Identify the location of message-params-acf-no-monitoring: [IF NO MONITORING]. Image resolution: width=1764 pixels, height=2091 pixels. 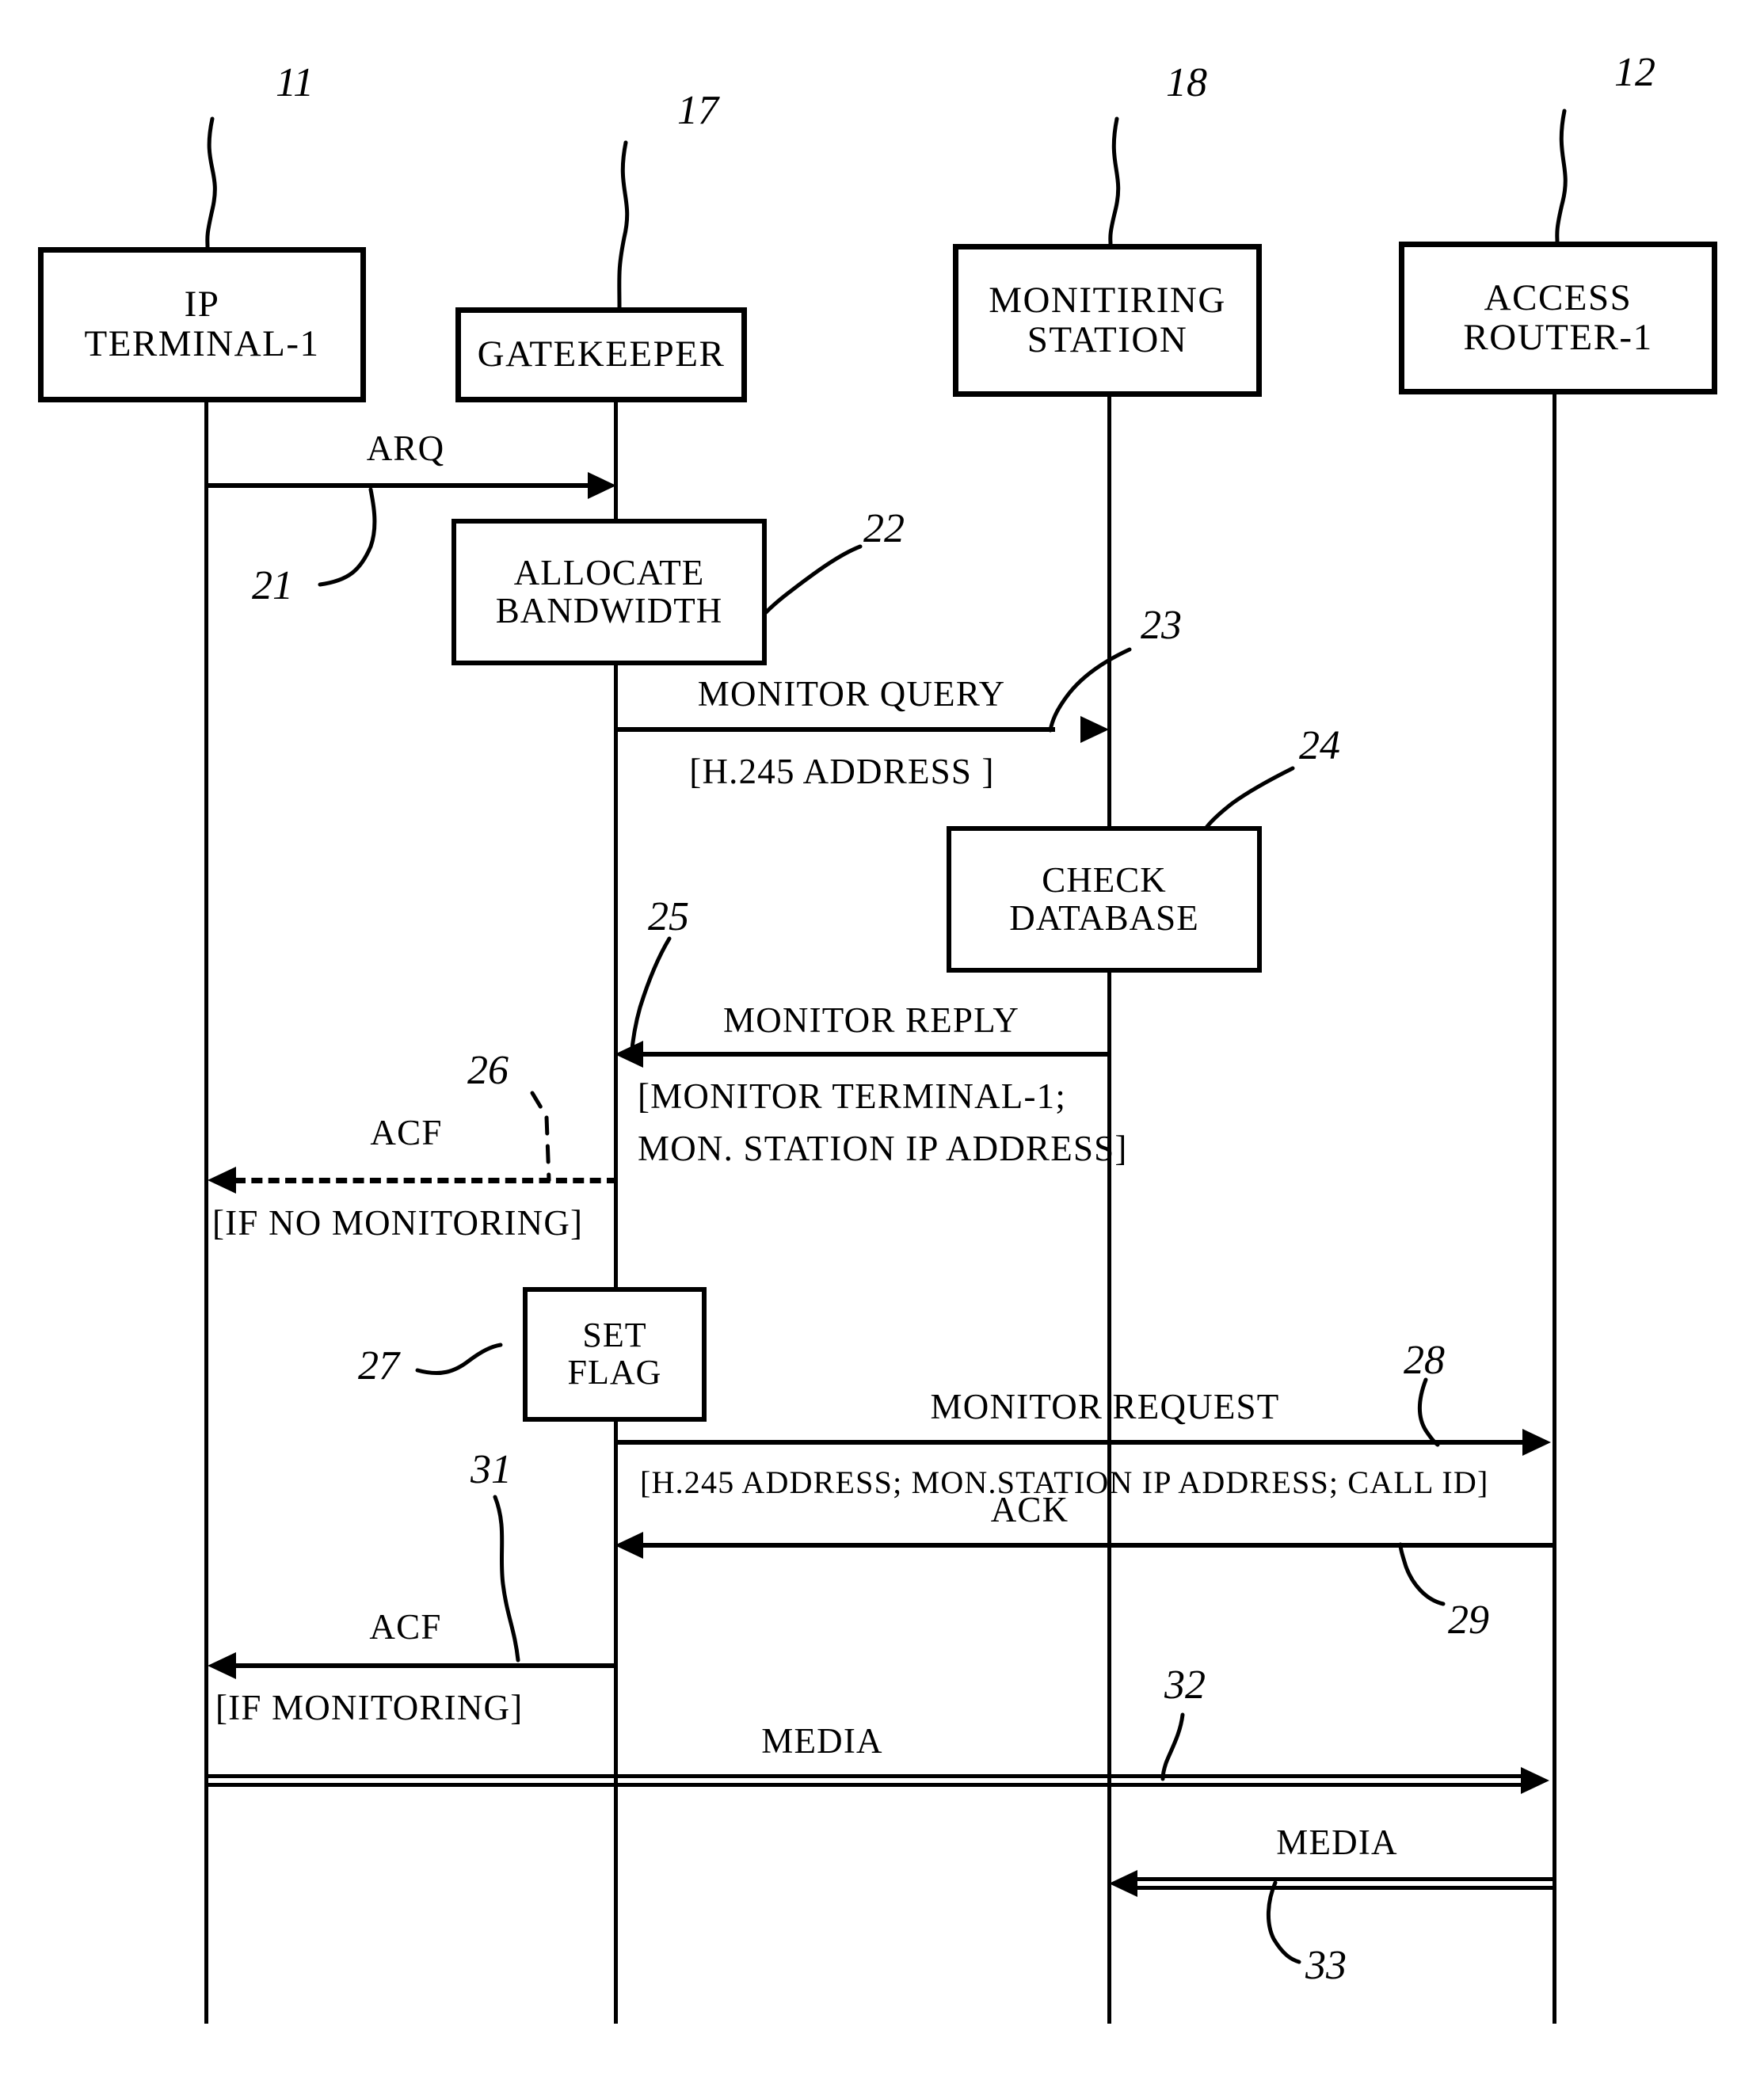
(398, 1223).